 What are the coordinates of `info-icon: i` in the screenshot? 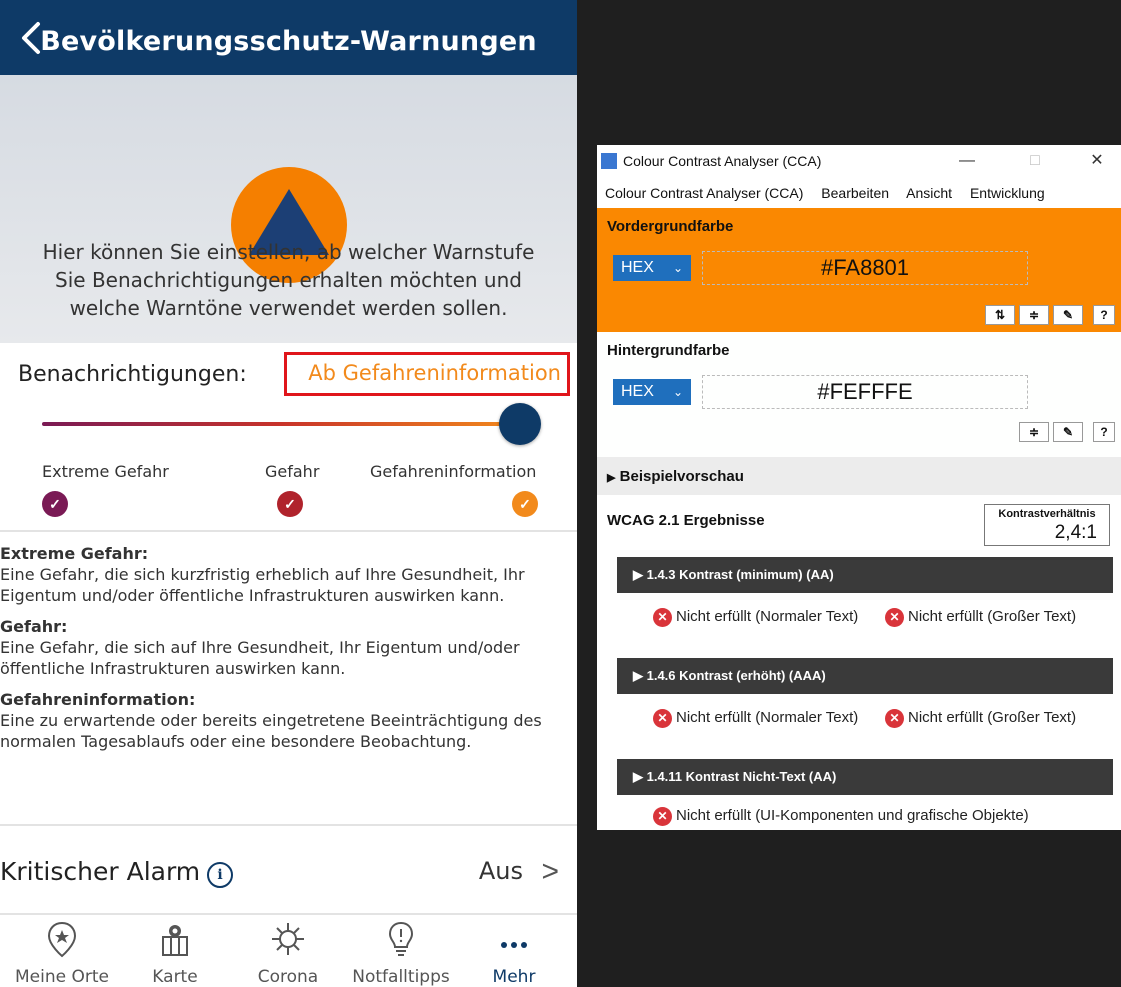 It's located at (220, 875).